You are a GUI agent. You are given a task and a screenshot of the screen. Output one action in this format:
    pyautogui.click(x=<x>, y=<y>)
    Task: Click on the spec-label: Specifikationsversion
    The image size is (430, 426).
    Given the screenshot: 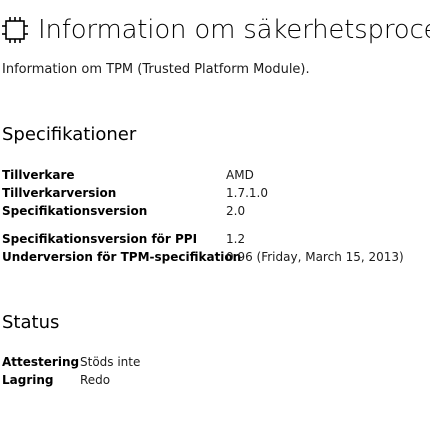 What is the action you would take?
    pyautogui.click(x=75, y=211)
    